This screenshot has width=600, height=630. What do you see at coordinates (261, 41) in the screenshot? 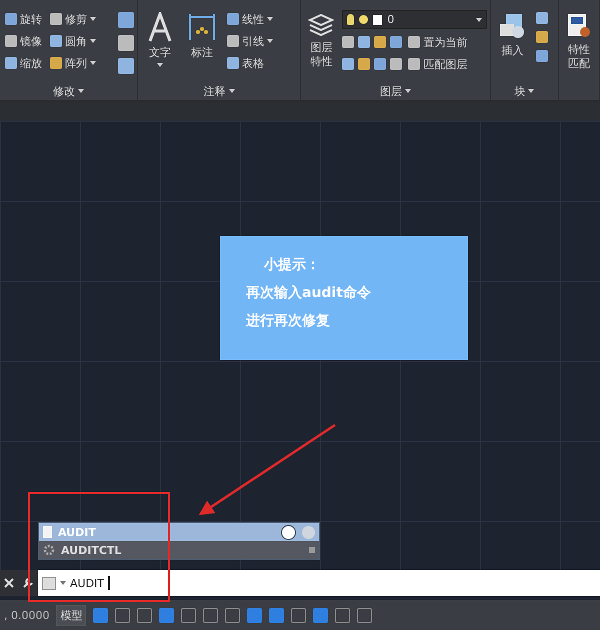
I see `ribbon-tool-button: 引线` at bounding box center [261, 41].